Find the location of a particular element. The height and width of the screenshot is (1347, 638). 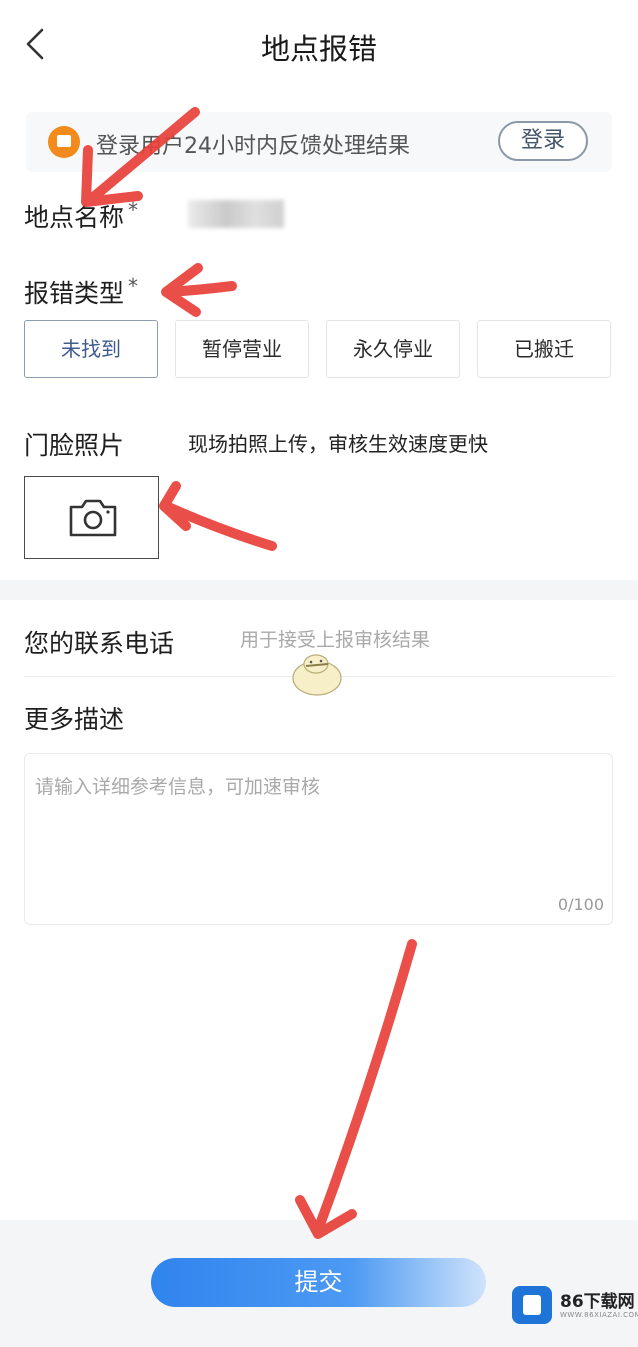

watermark-subtitle: WWW.86XIAZAI.COM is located at coordinates (599, 1315).